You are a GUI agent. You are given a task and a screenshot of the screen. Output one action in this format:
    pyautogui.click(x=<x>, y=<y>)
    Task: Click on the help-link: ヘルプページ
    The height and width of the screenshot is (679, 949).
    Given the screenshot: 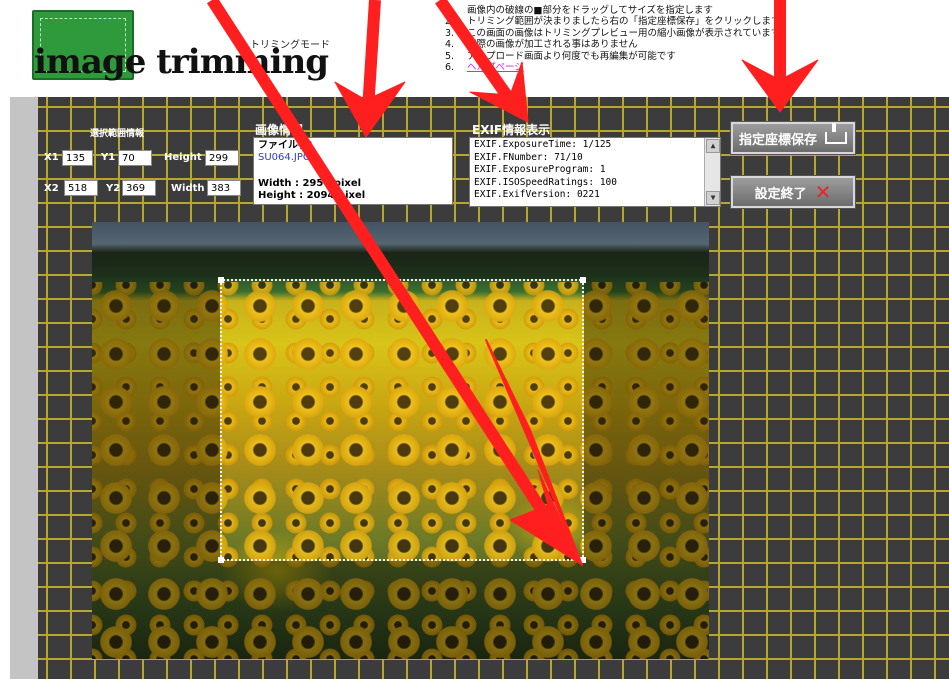 What is the action you would take?
    pyautogui.click(x=495, y=67)
    